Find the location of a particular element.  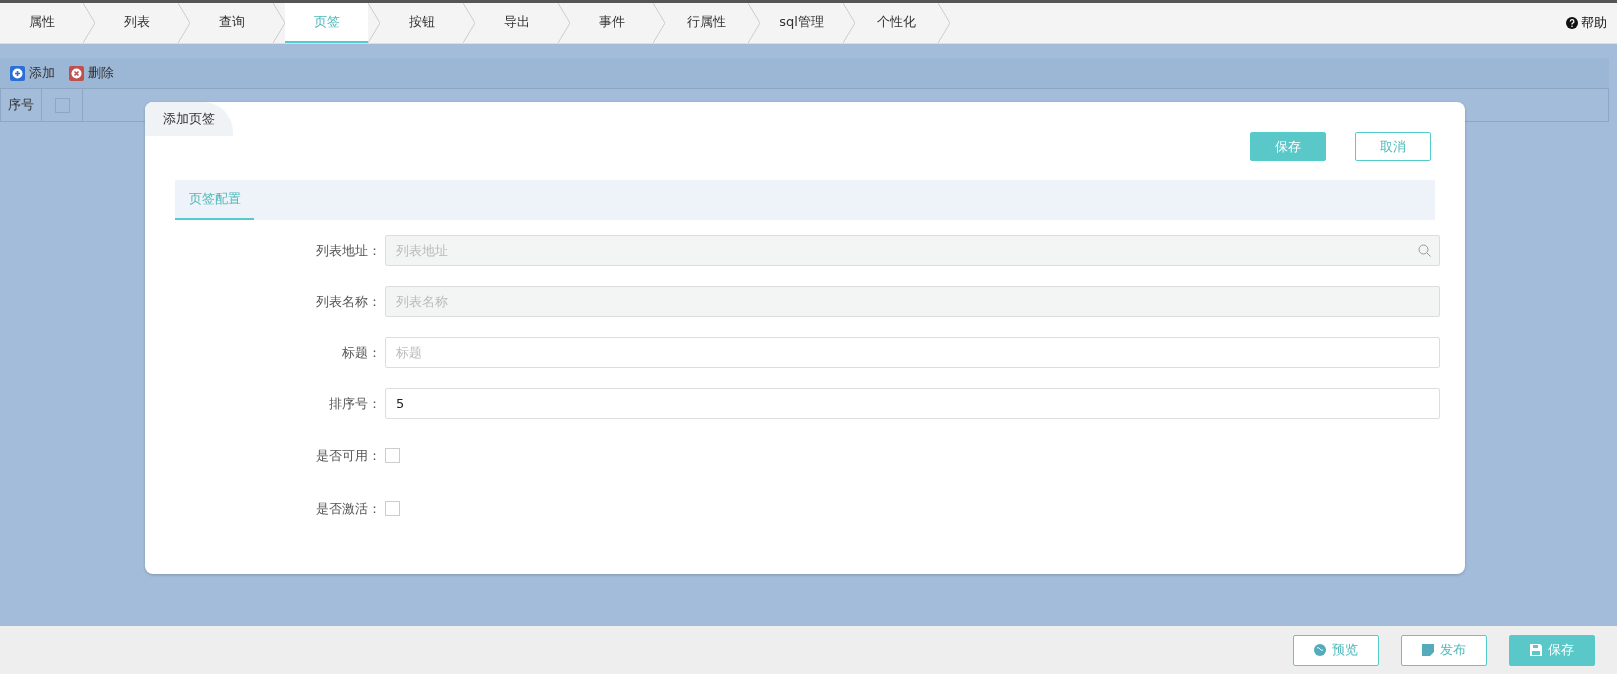

field-label: 是否可用： is located at coordinates (348, 455).